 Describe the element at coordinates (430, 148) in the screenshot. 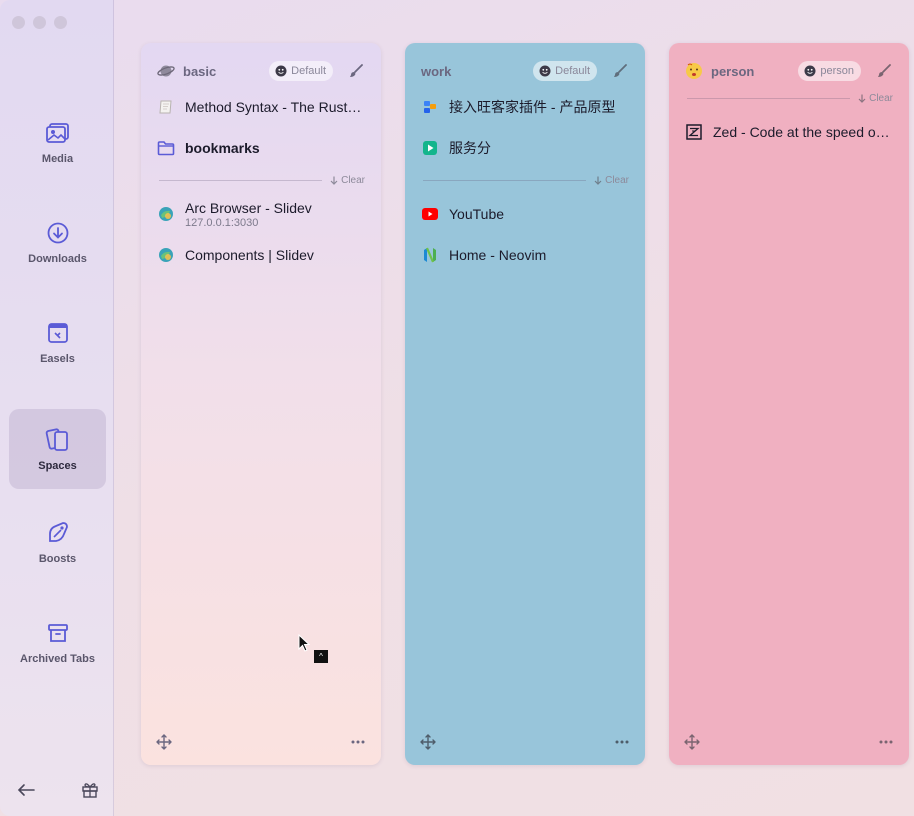

I see `play-app-icon` at that location.